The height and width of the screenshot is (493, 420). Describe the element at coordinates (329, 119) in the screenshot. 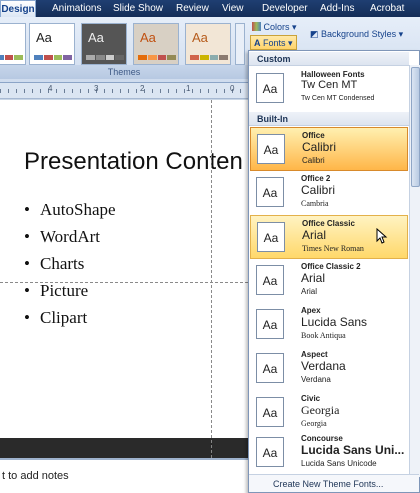

I see `section-header-built-in: Built-In` at that location.